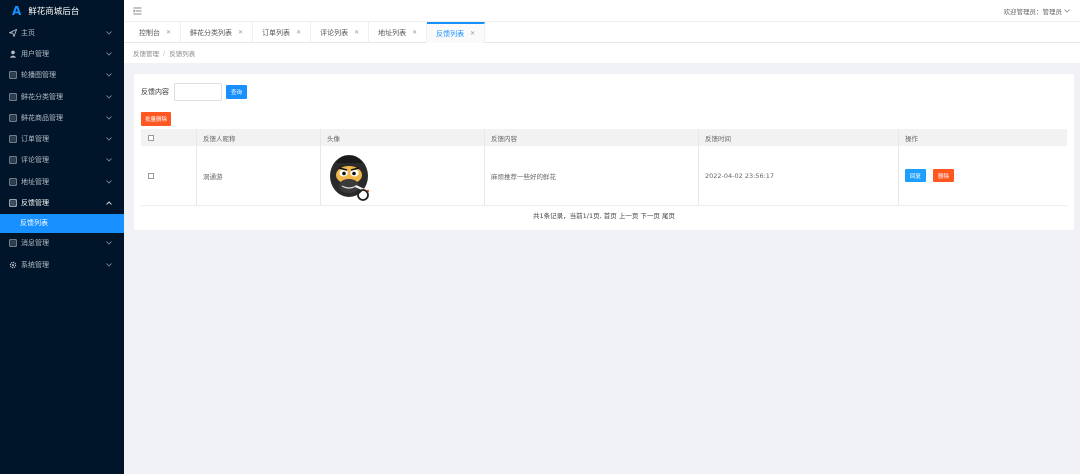 Image resolution: width=1080 pixels, height=474 pixels. What do you see at coordinates (151, 137) in the screenshot?
I see `select-all-checkbox` at bounding box center [151, 137].